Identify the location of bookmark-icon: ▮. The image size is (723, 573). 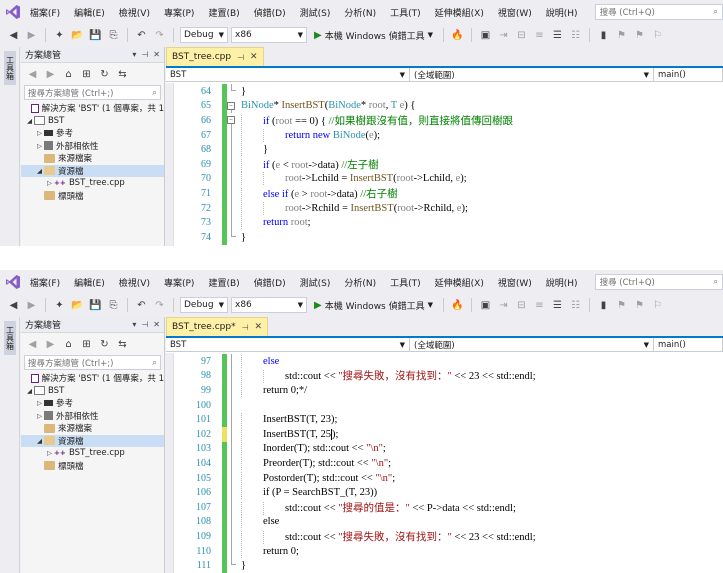
(603, 35).